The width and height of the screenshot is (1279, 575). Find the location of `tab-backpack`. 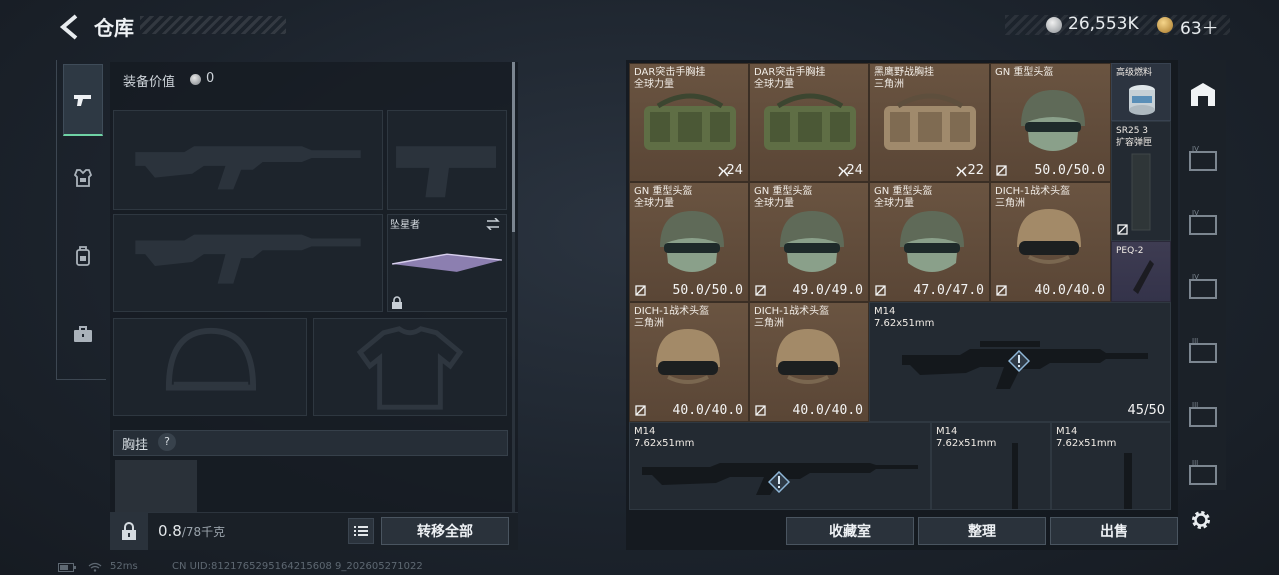

tab-backpack is located at coordinates (83, 256).